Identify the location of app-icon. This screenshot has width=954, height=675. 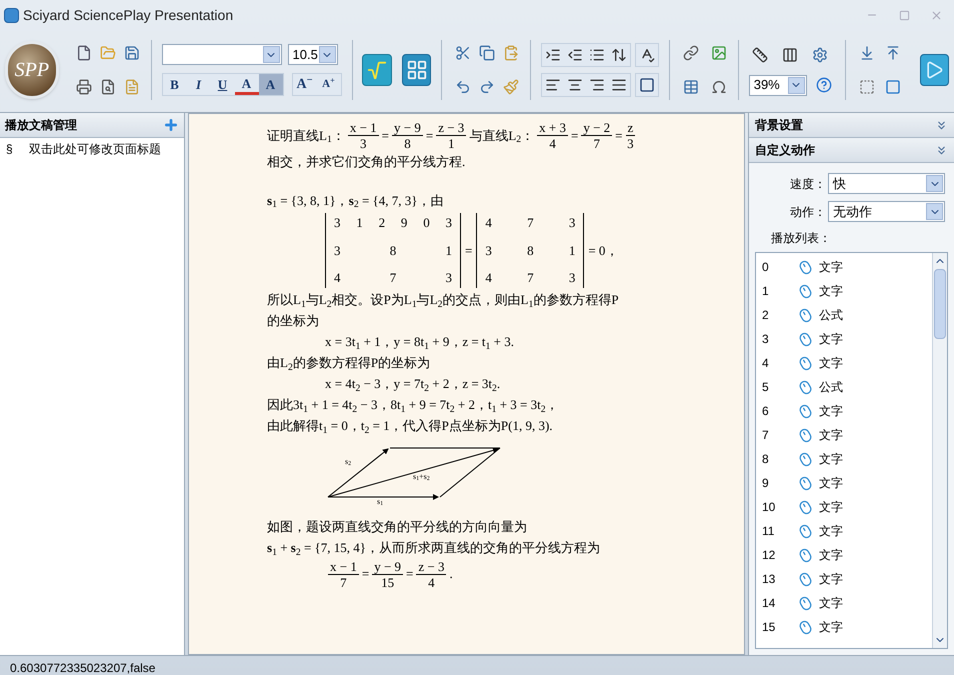
(11, 15).